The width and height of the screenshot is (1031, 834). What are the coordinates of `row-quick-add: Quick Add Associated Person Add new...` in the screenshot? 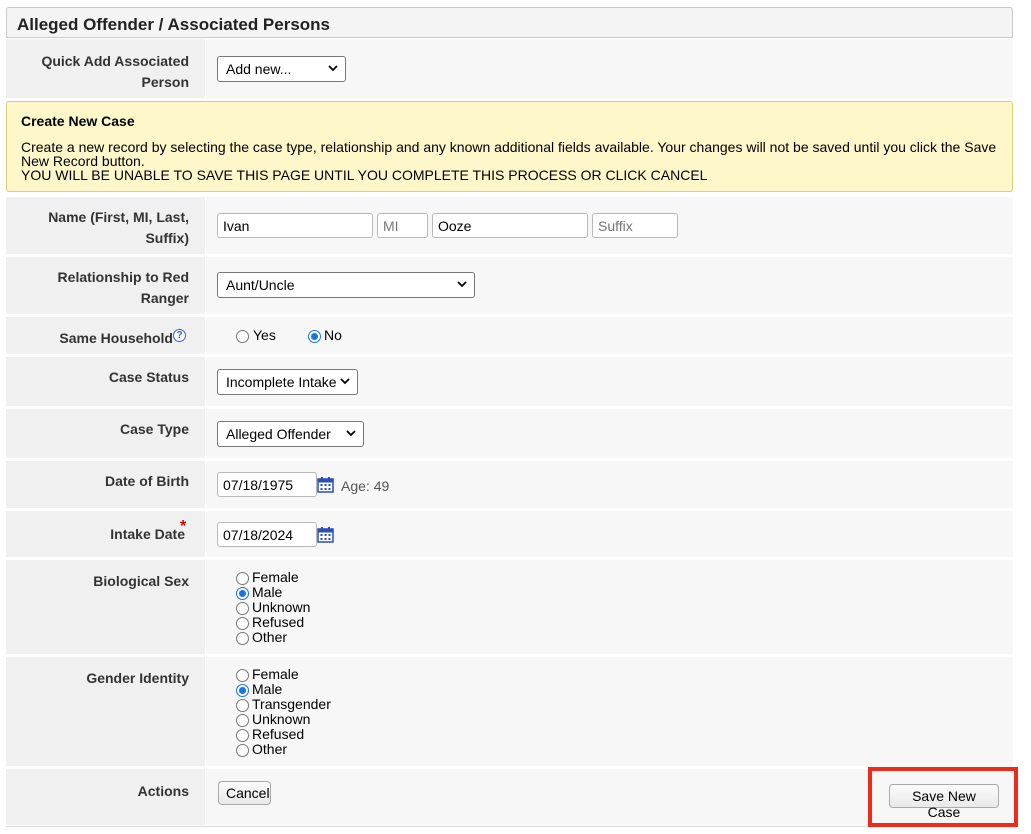 It's located at (509, 69).